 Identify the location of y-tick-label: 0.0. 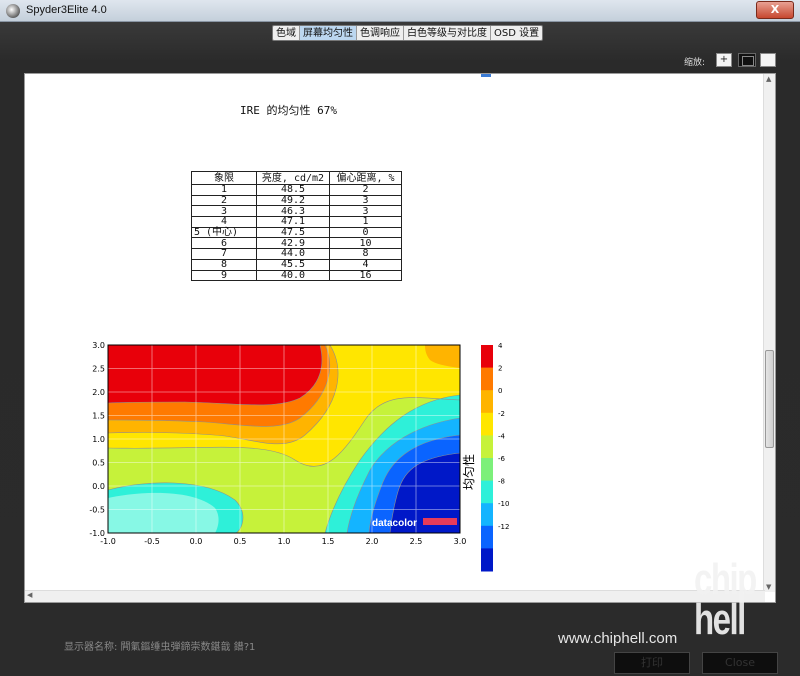
(98, 486).